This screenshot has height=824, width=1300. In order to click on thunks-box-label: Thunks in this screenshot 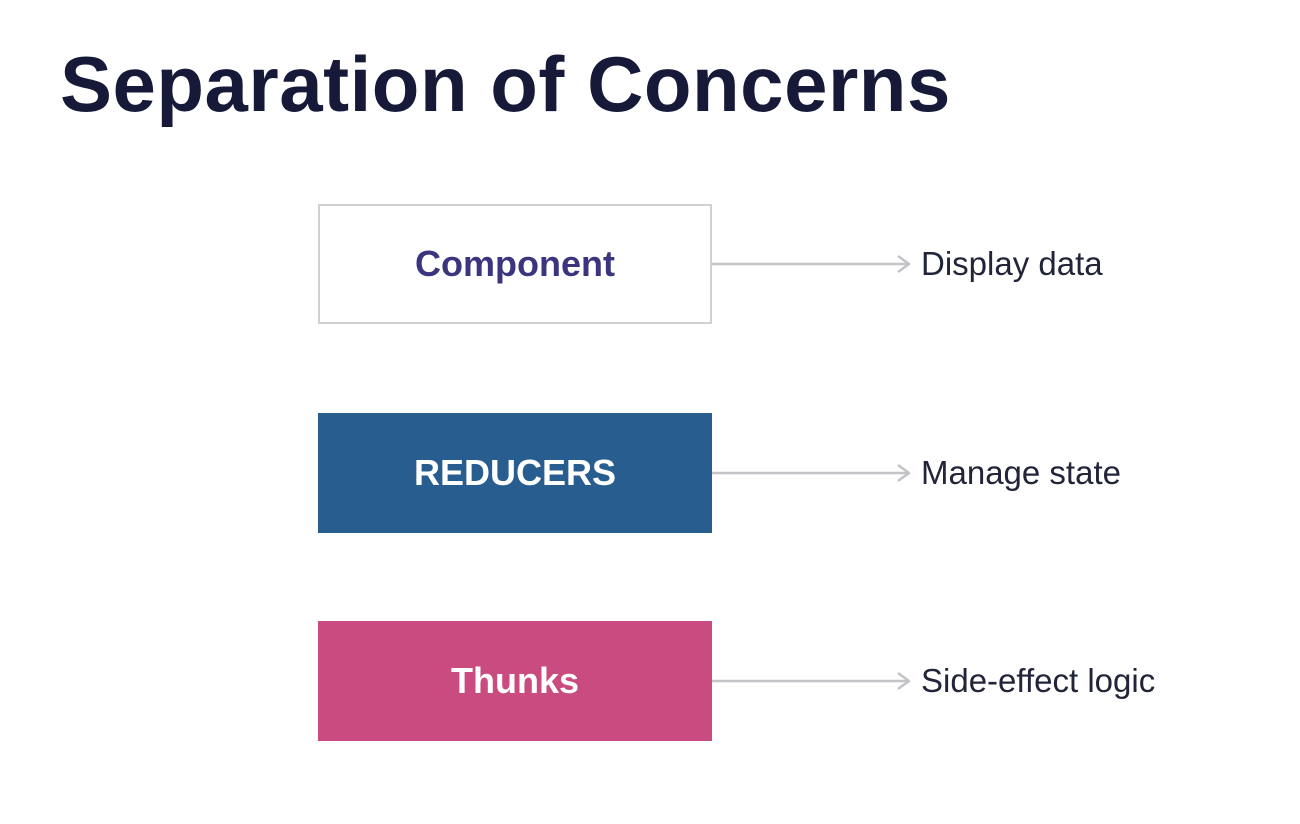, I will do `click(514, 680)`.